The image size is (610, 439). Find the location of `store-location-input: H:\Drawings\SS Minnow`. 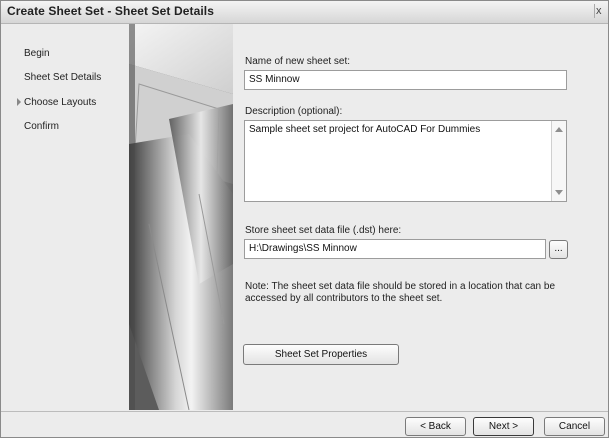

store-location-input: H:\Drawings\SS Minnow is located at coordinates (395, 249).